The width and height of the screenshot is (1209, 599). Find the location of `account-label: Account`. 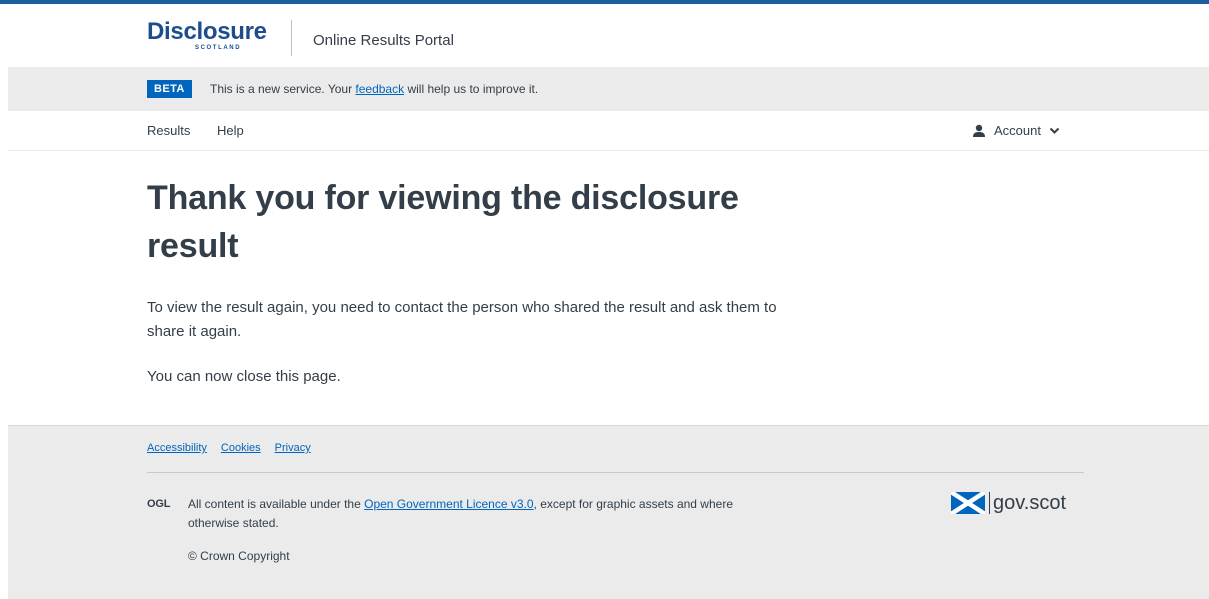

account-label: Account is located at coordinates (1017, 130).